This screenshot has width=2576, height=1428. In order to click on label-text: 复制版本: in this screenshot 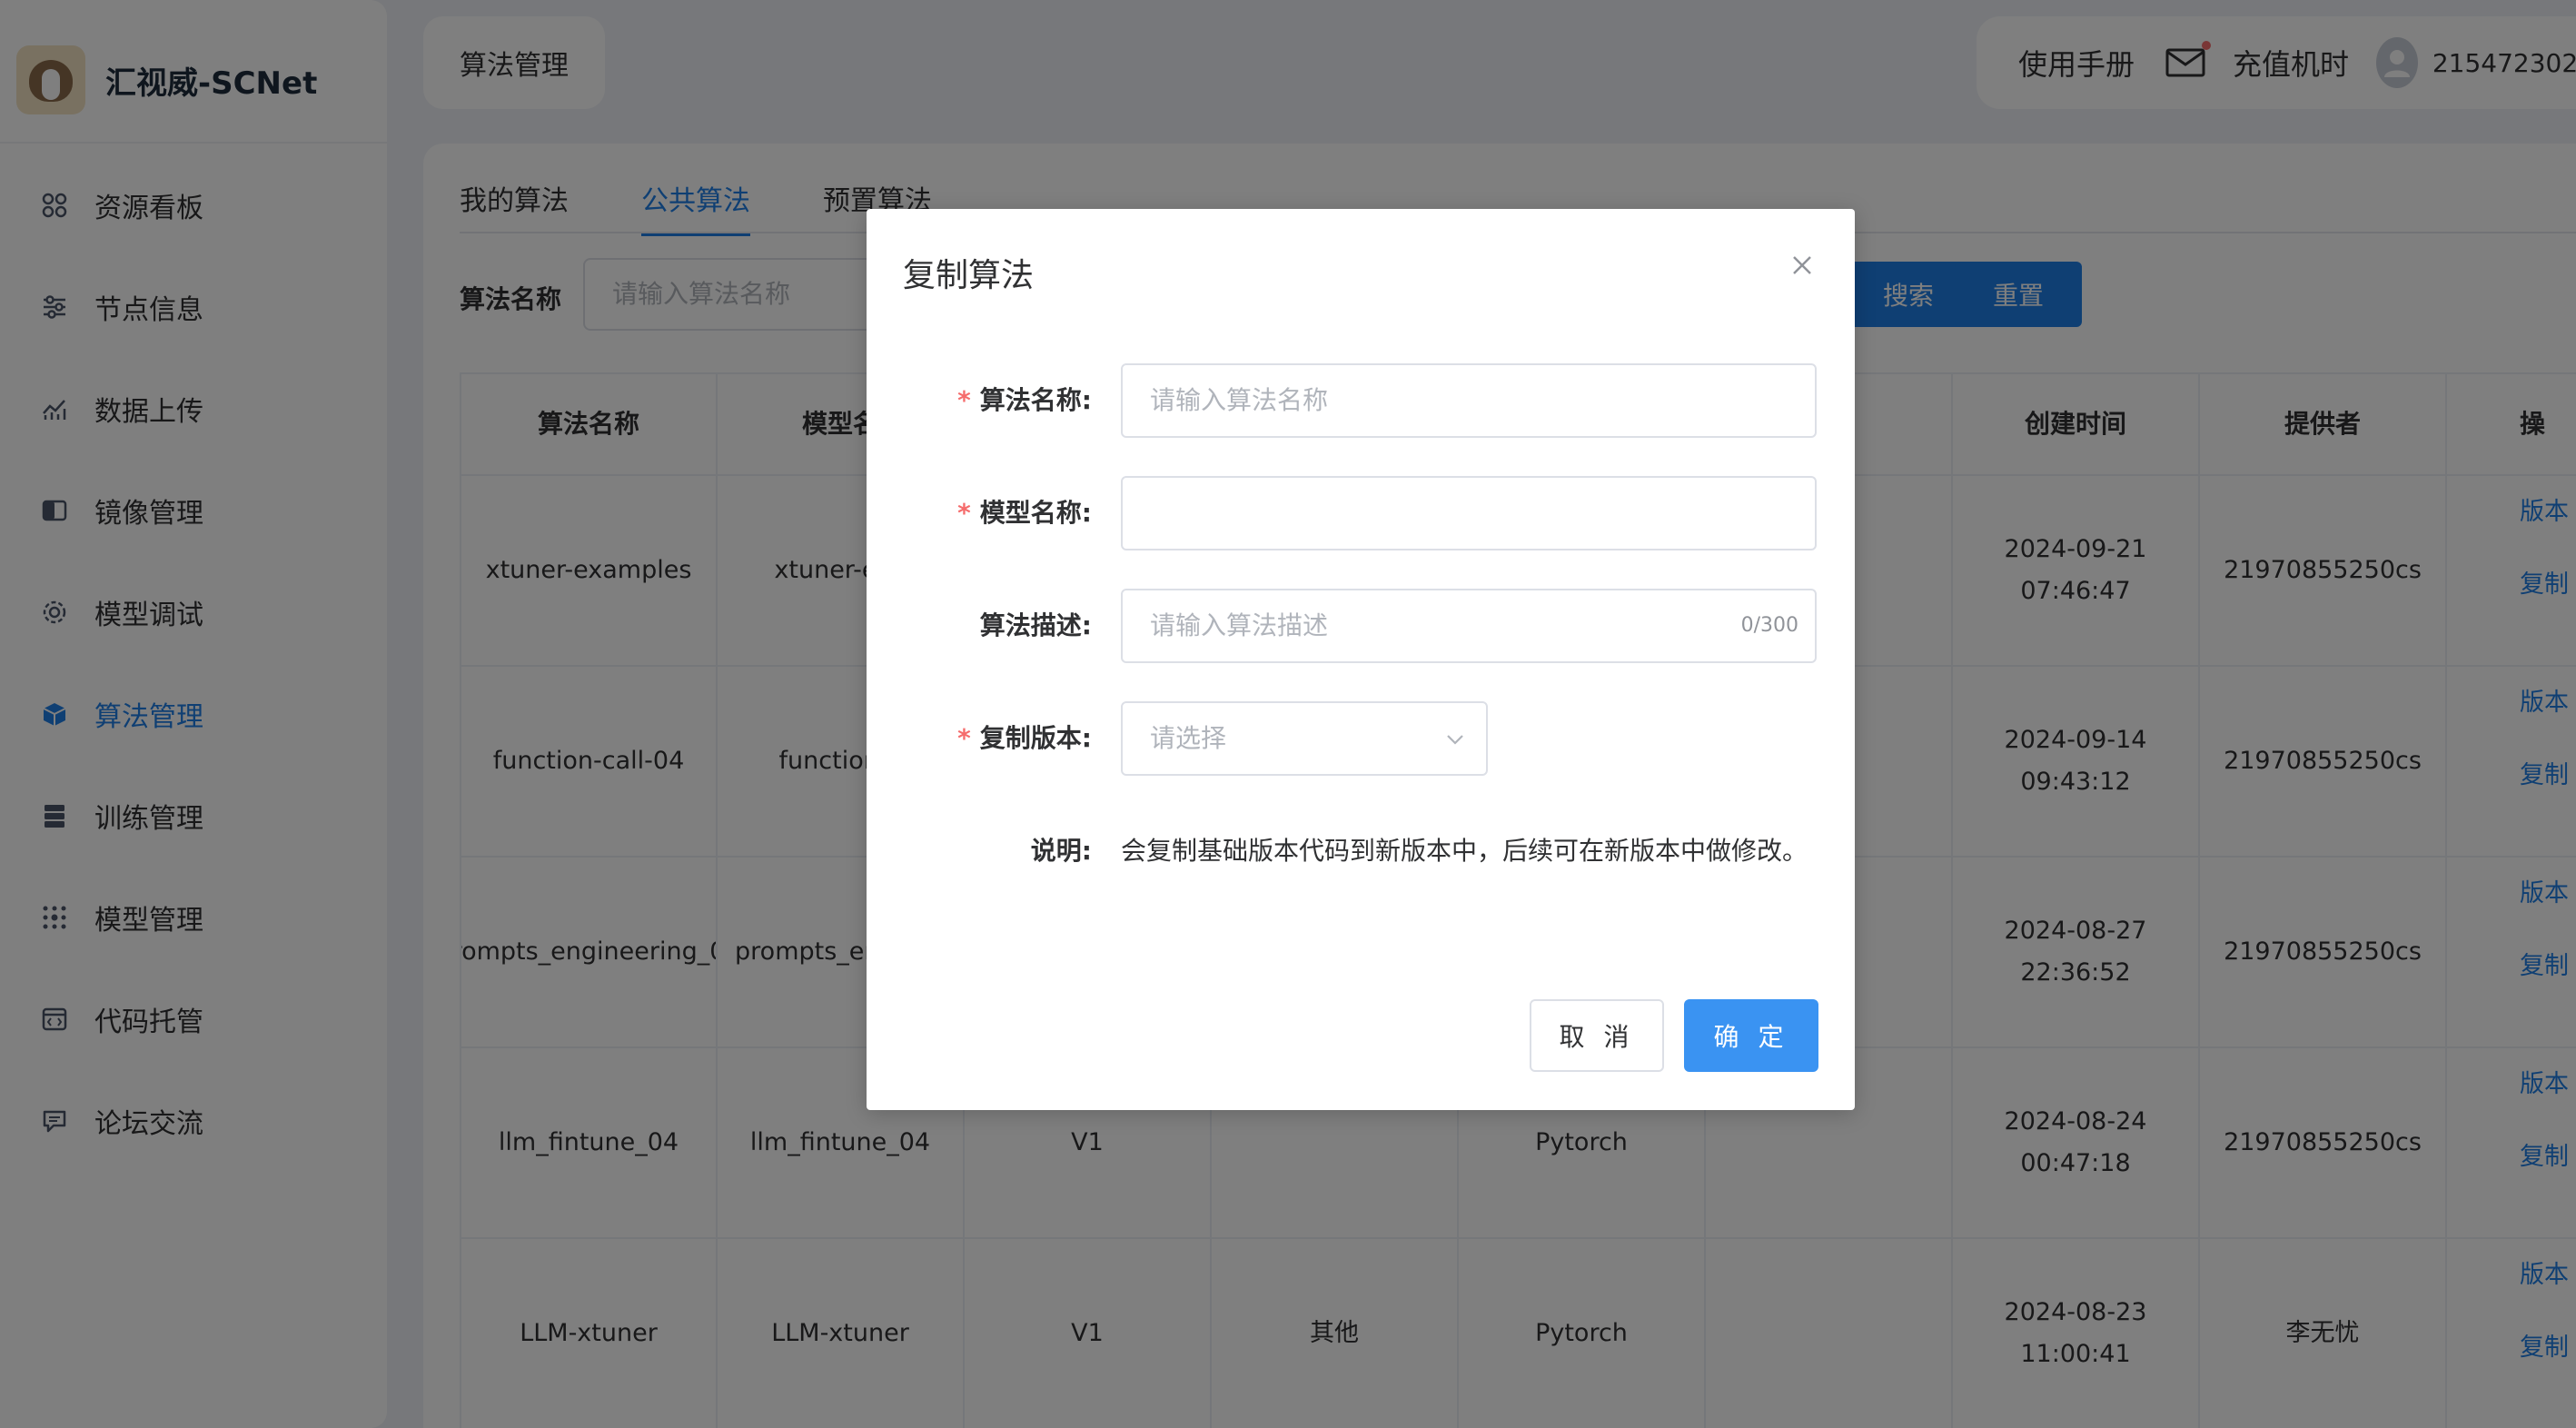, I will do `click(1035, 738)`.